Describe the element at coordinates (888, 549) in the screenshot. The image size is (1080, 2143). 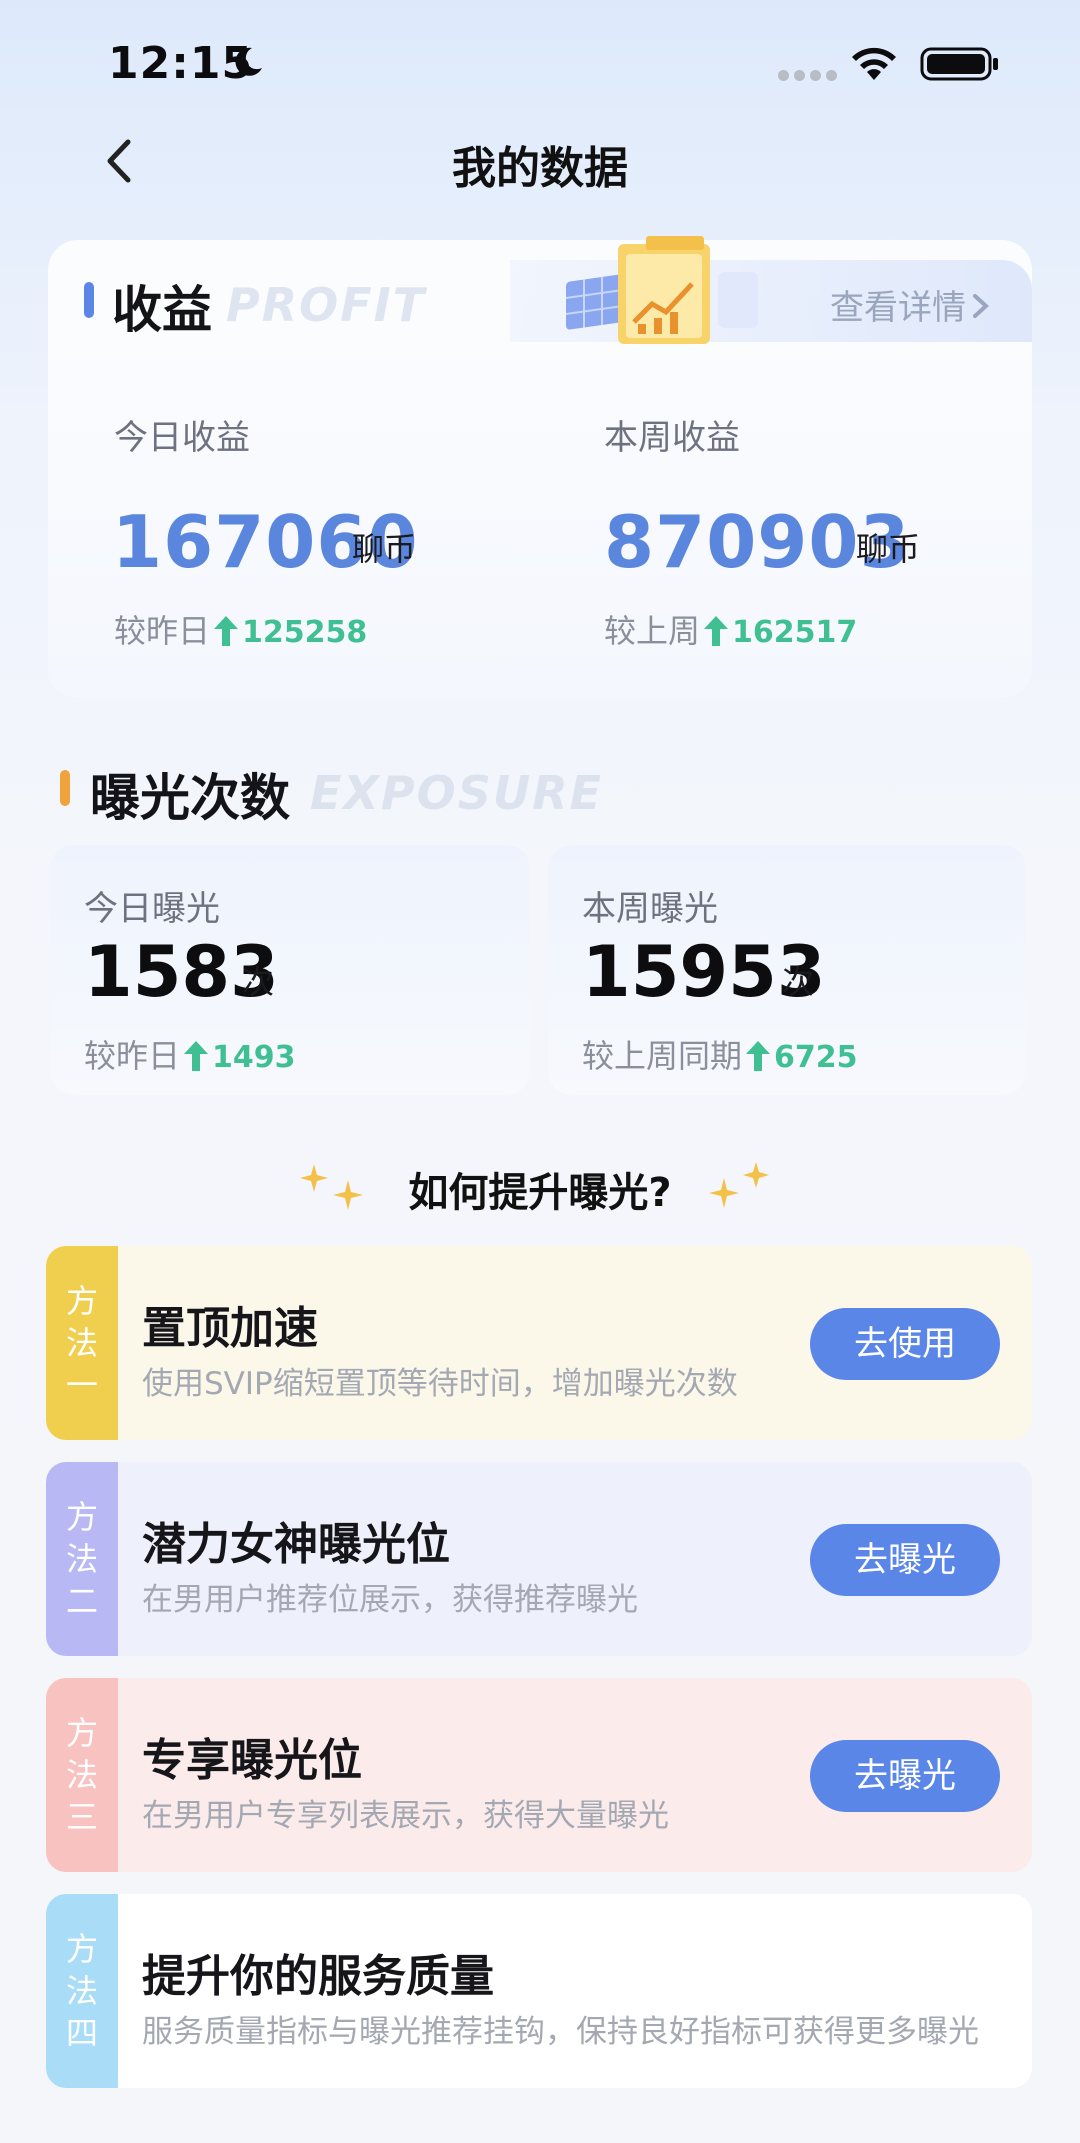
I see `week-profit-unit: 聊币` at that location.